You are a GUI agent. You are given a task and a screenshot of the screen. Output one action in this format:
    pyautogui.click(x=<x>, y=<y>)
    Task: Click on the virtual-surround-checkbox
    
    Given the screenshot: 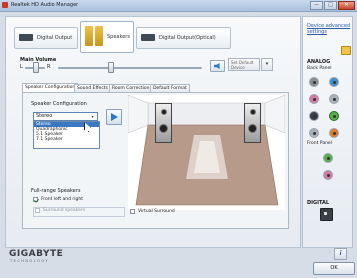 What is the action you would take?
    pyautogui.click(x=132, y=211)
    